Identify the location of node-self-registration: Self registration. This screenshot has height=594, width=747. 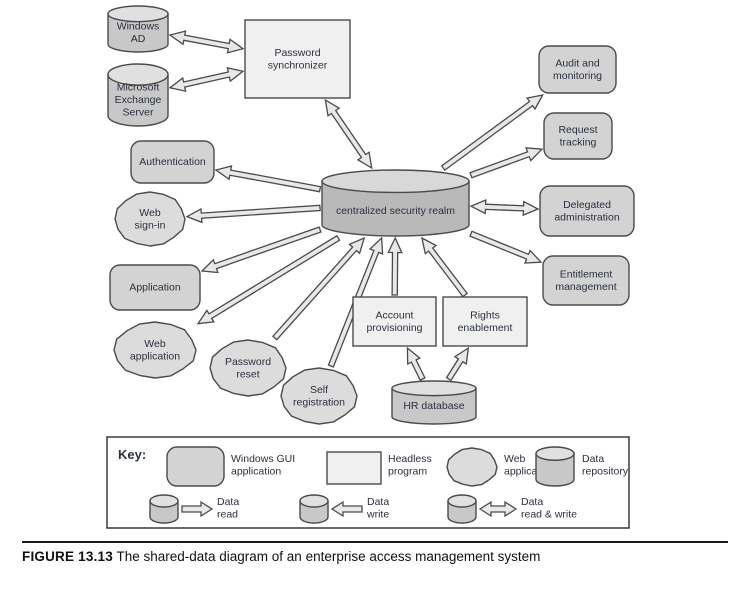
(319, 396).